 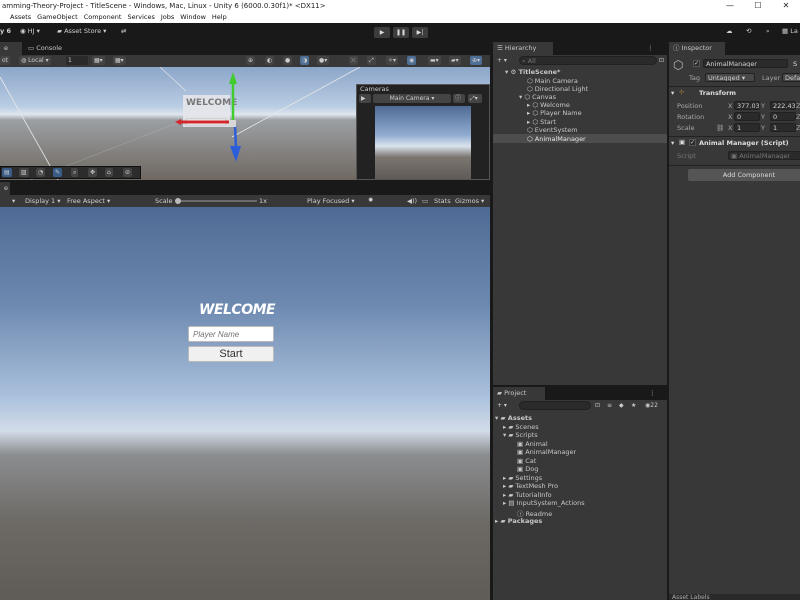 What do you see at coordinates (98, 60) in the screenshot?
I see `grid-snap-icon: ▦▾` at bounding box center [98, 60].